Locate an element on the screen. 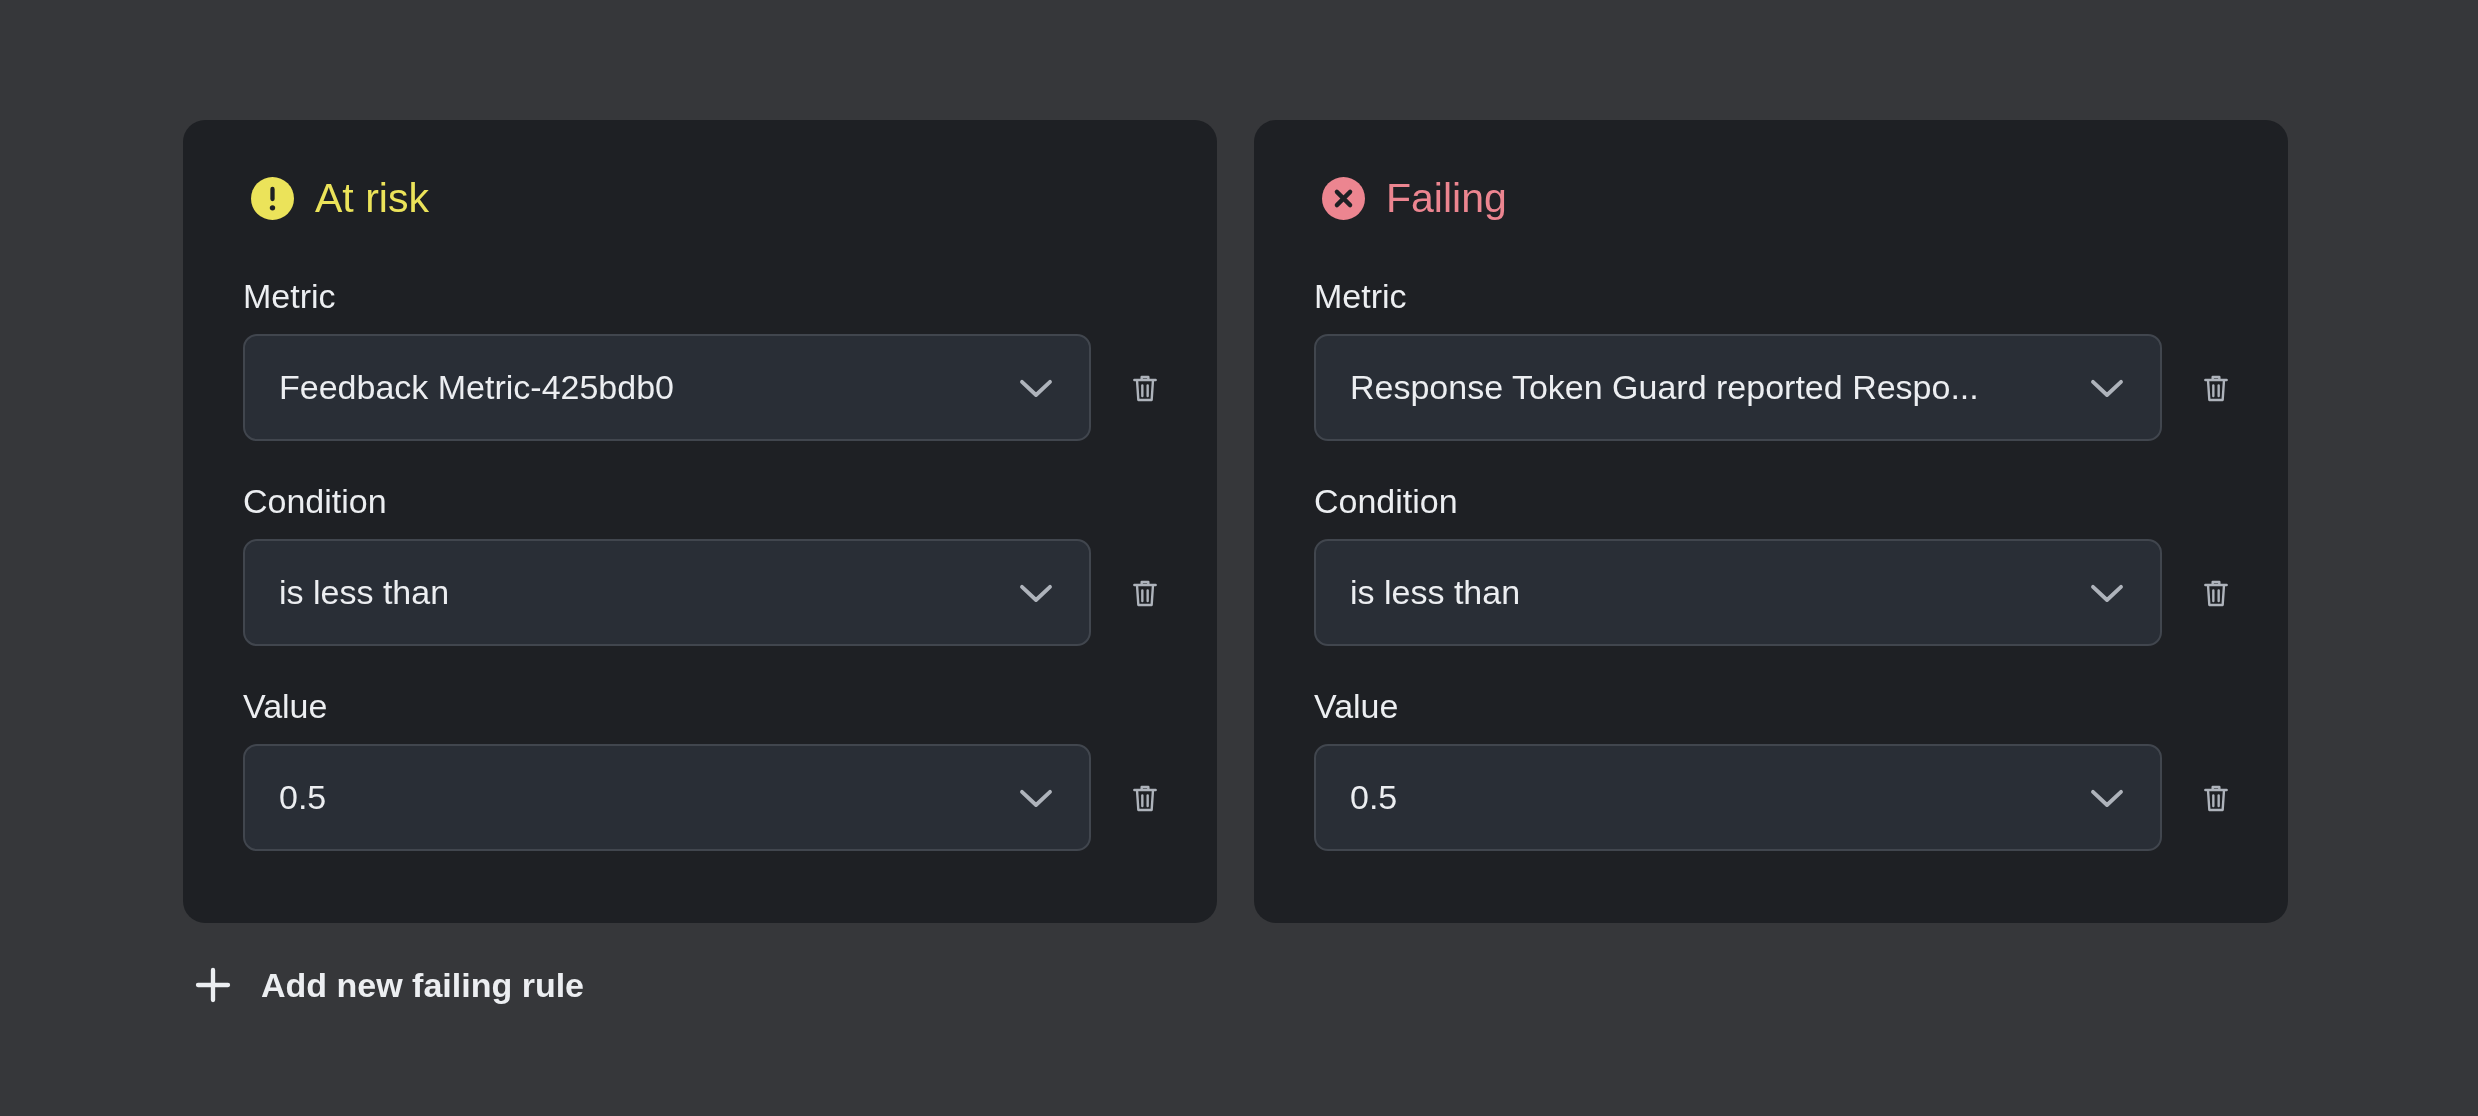 The width and height of the screenshot is (2478, 1116). plus-icon is located at coordinates (213, 985).